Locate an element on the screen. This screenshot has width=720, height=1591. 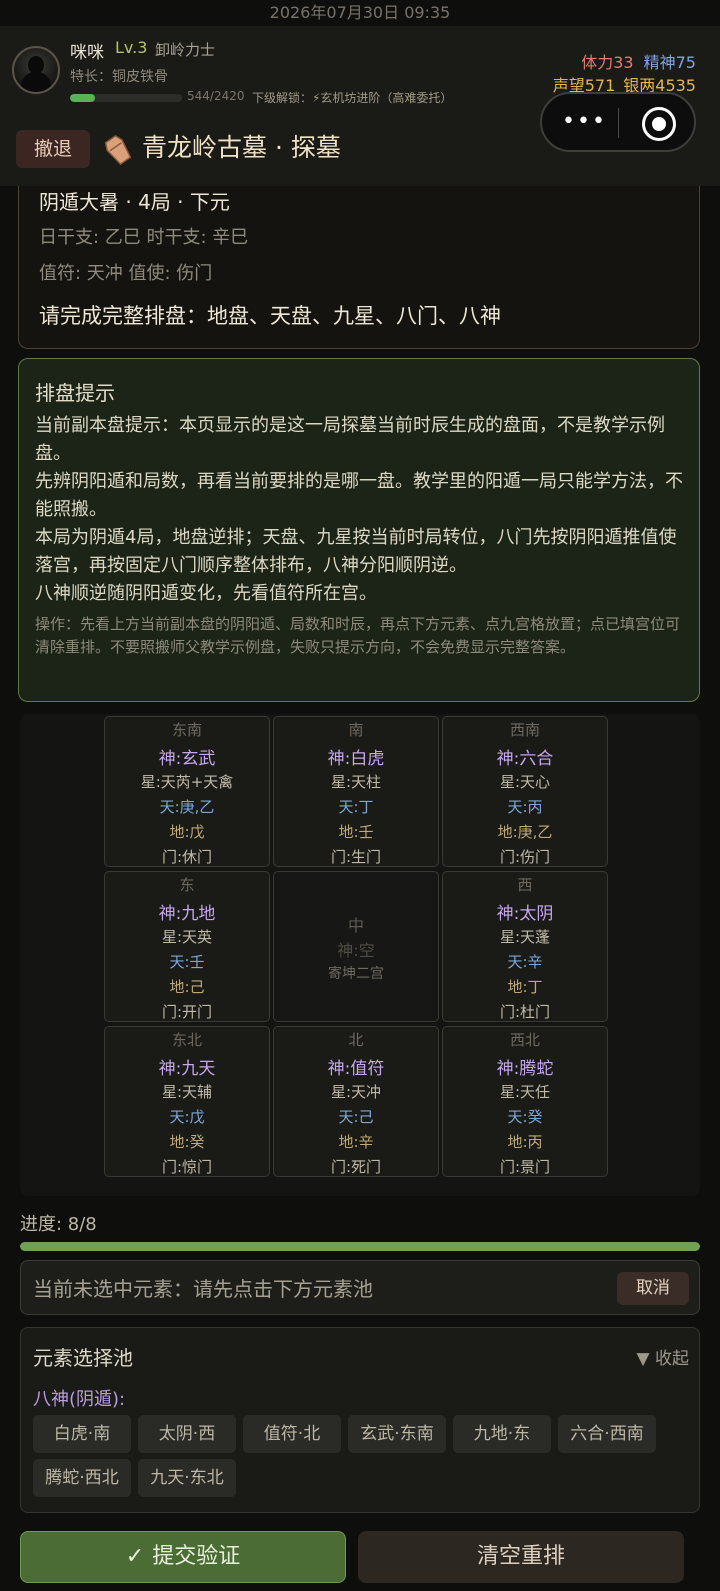
palace-di: 地:丁 is located at coordinates (525, 987).